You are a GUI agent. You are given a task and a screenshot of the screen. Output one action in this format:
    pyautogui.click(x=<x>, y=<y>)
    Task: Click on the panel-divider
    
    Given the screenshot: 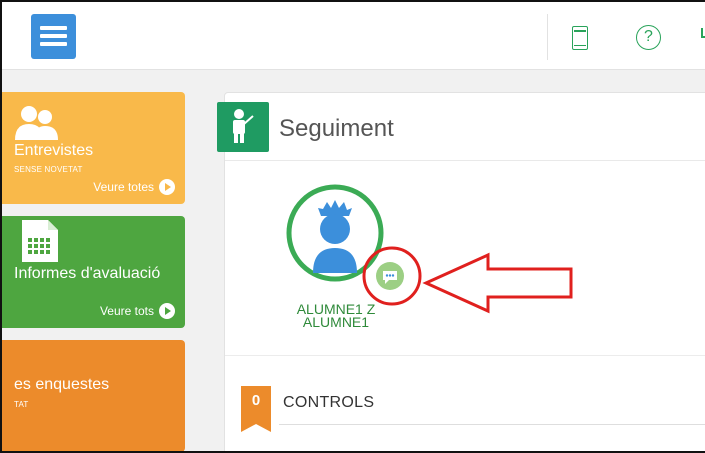 What is the action you would take?
    pyautogui.click(x=465, y=355)
    